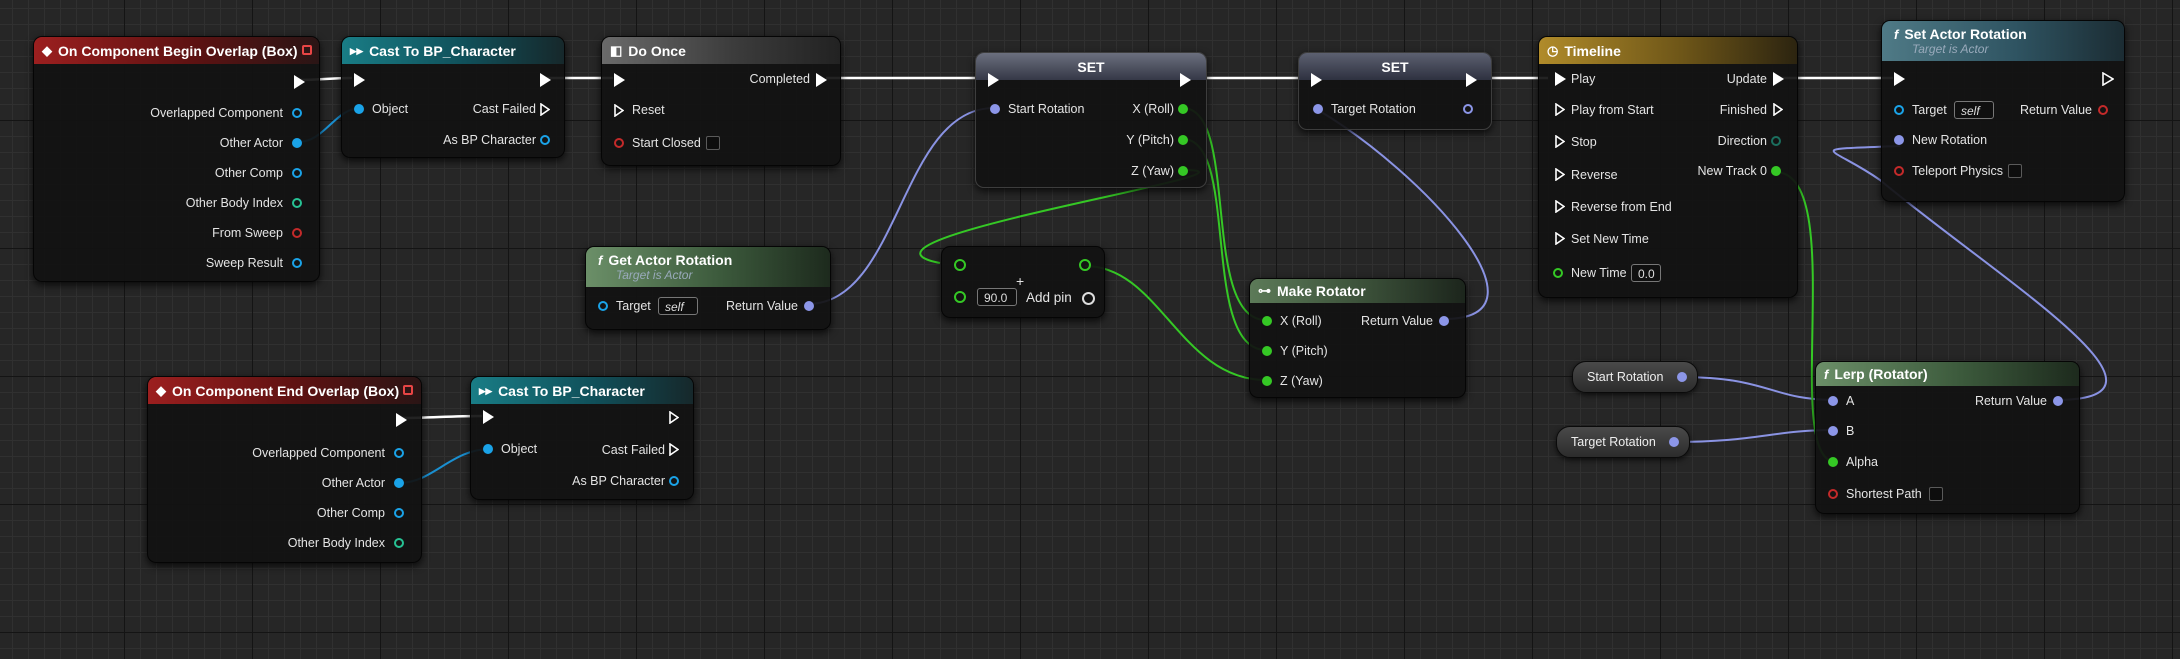  Describe the element at coordinates (1899, 79) in the screenshot. I see `set-actor-rot-exec-in` at that location.